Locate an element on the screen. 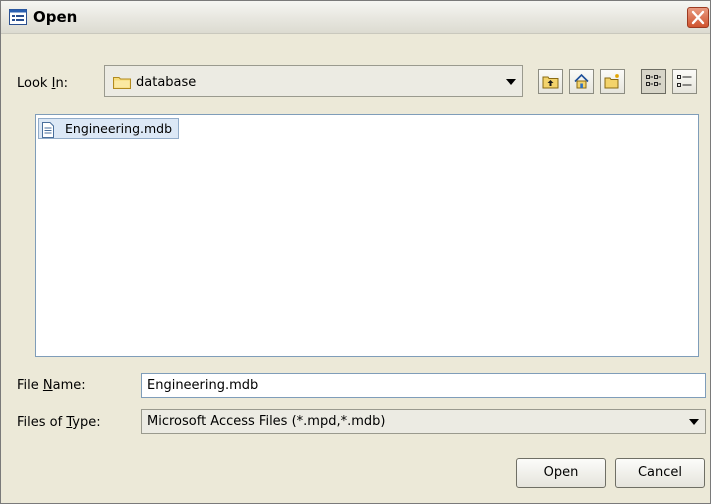 This screenshot has height=504, width=711. up-one-level-button is located at coordinates (550, 81).